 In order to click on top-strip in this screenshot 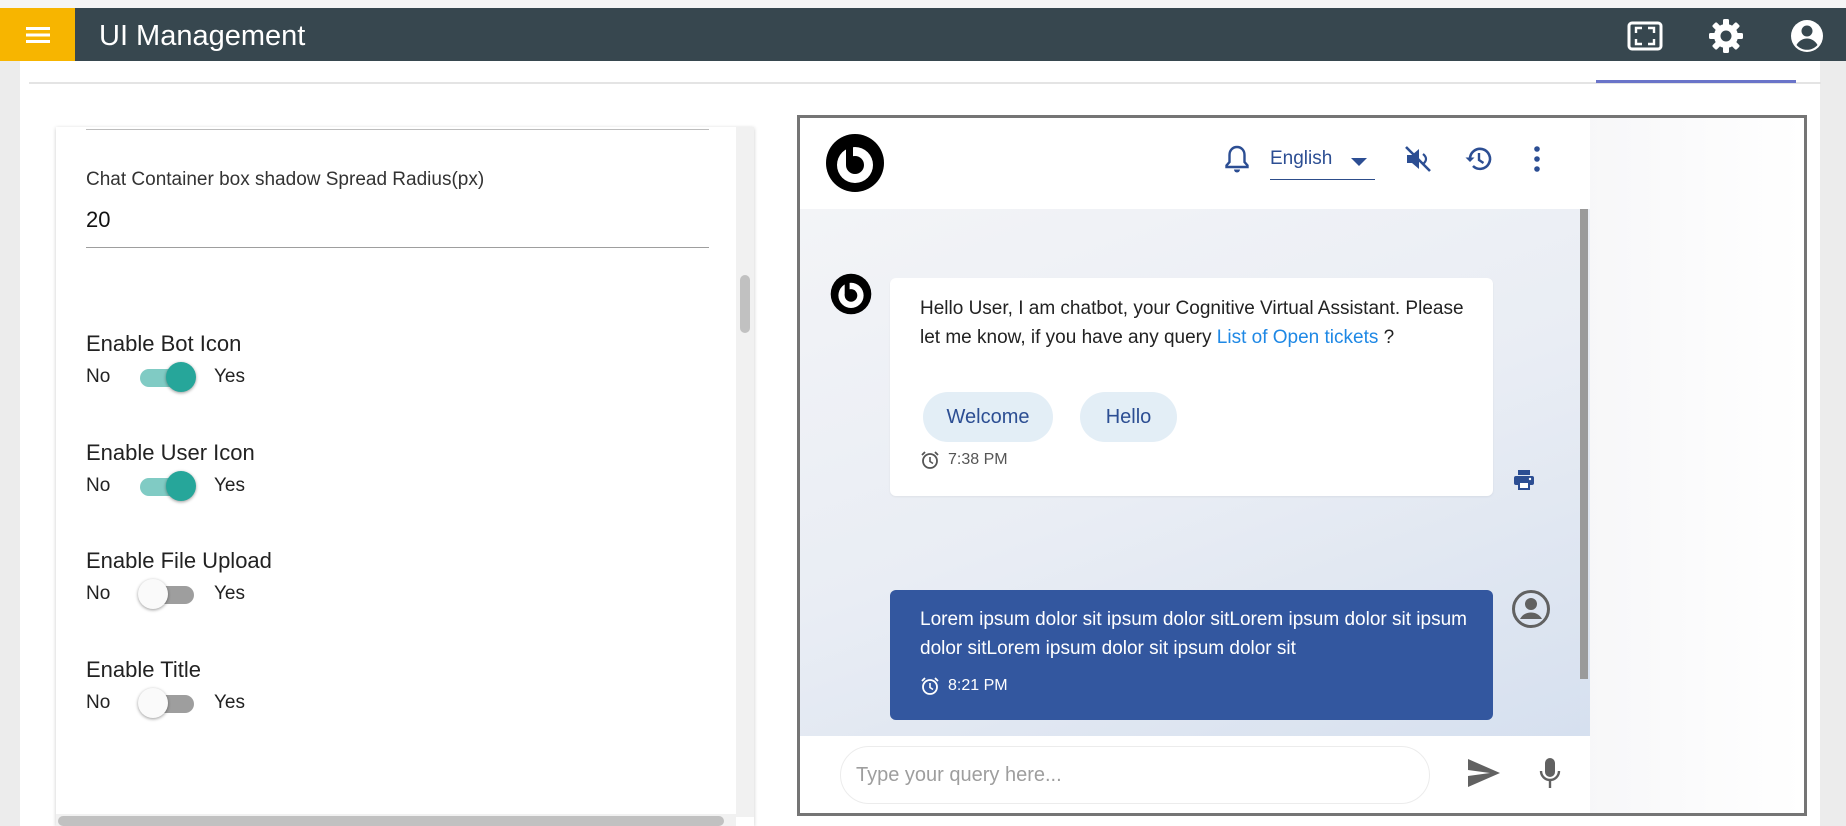, I will do `click(923, 4)`.